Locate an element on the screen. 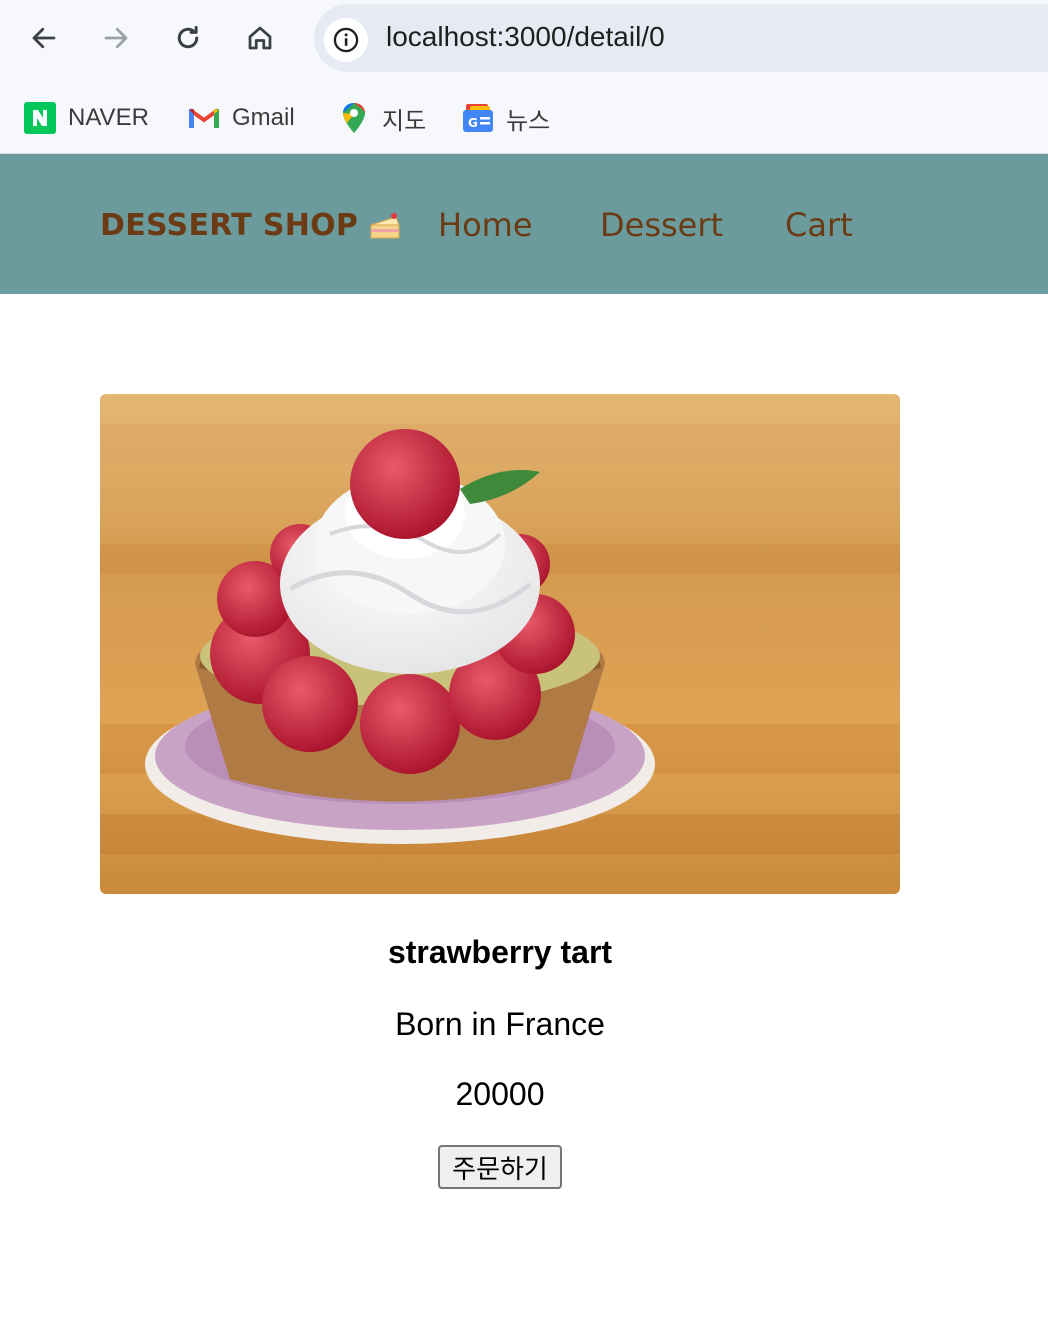 Image resolution: width=1048 pixels, height=1332 pixels. bookmark-label: 지도 is located at coordinates (404, 121).